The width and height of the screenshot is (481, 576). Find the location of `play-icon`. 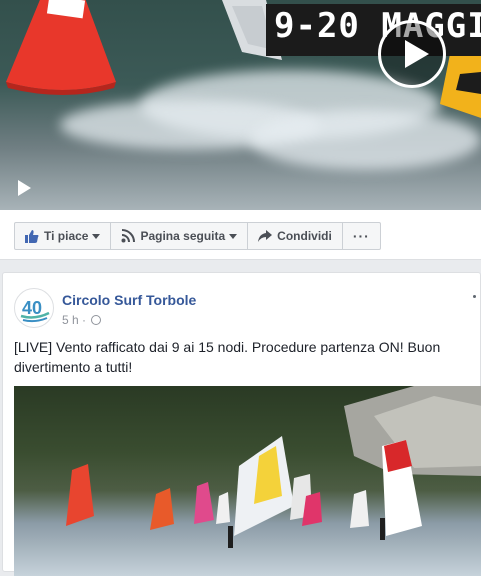

play-icon is located at coordinates (412, 54).